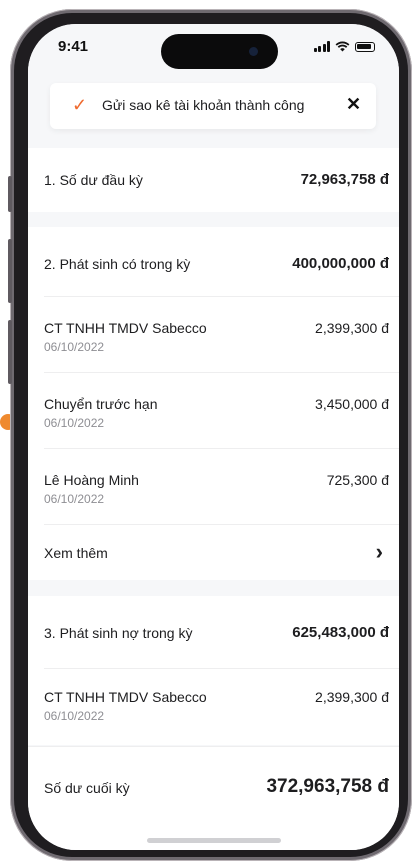 The image size is (419, 867). I want to click on credit-transaction-row: Chuyển trước hạn 06/10/2022 3,450,000 đ, so click(213, 410).